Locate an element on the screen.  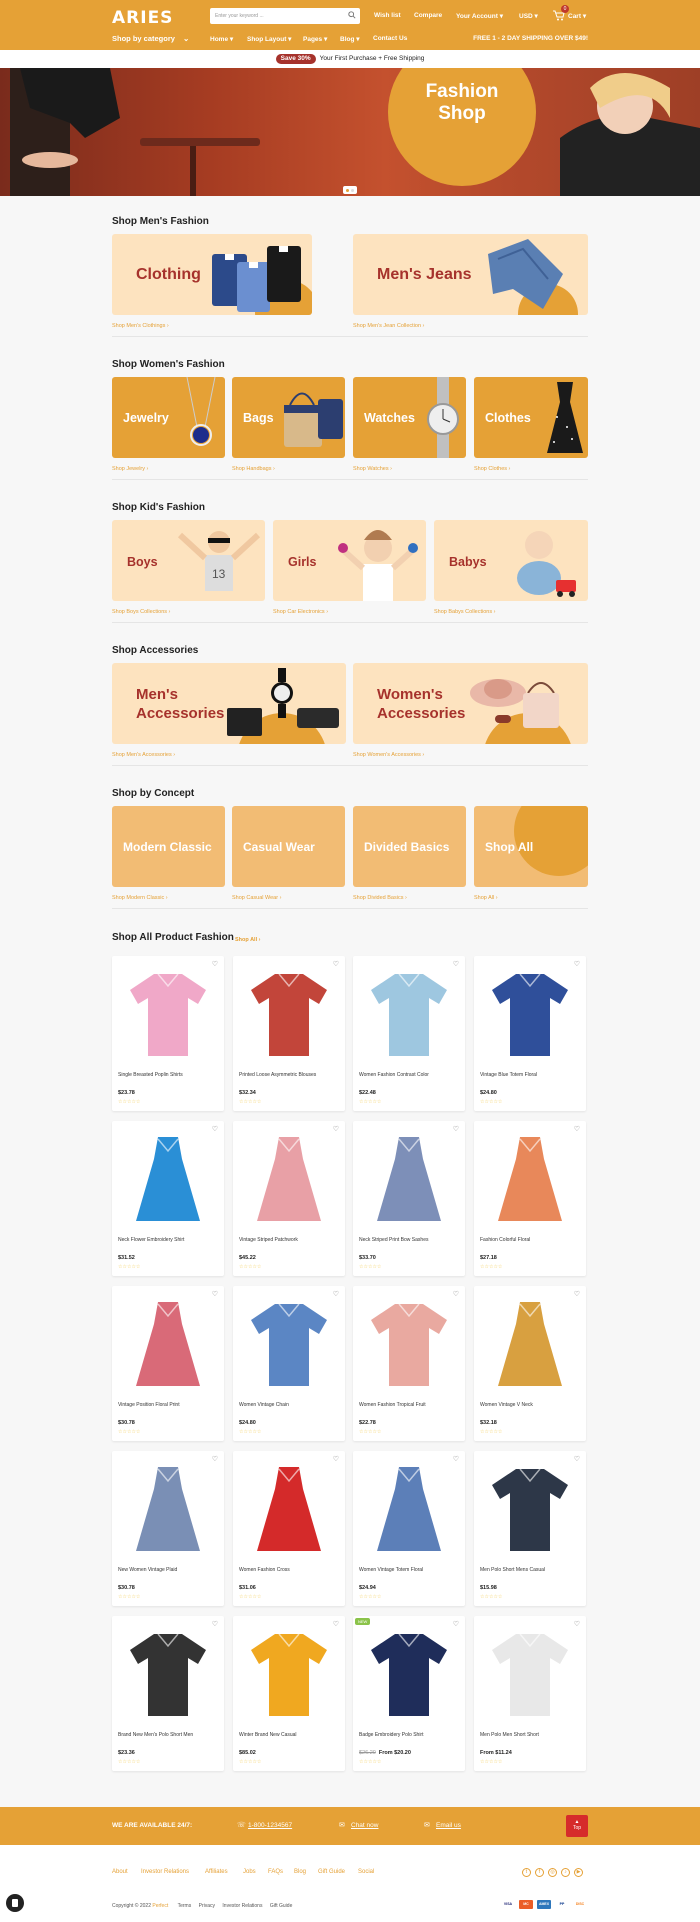
footer-link-affiliates: Affiliates is located at coordinates (216, 1872).